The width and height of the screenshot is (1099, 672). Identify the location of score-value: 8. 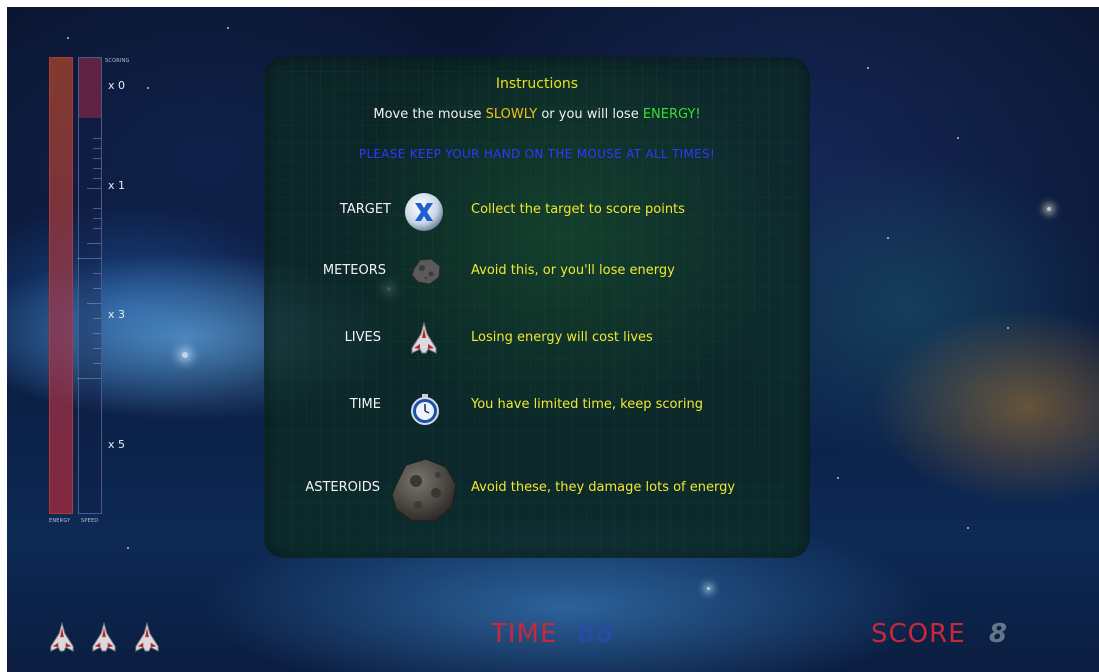
(998, 634).